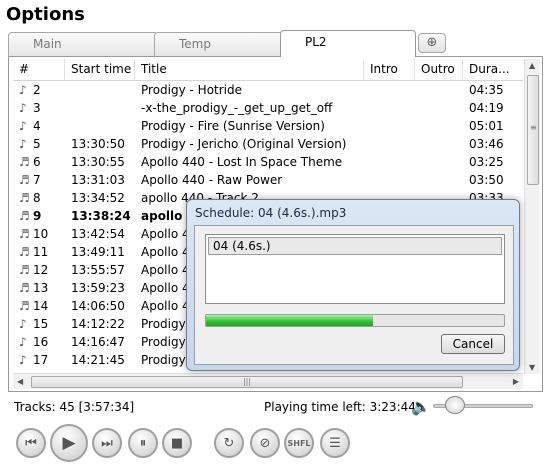 This screenshot has height=473, width=547. What do you see at coordinates (98, 270) in the screenshot?
I see `row-start-time: 13:55:57` at bounding box center [98, 270].